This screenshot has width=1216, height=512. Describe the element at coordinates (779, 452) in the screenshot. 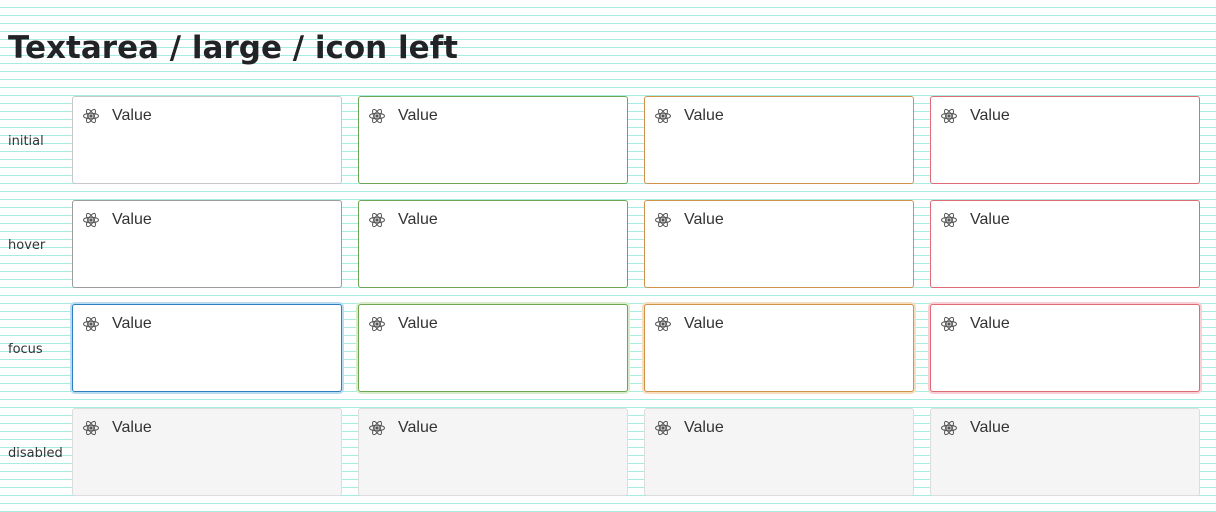

I see `textarea-warning-disabled: Value` at that location.